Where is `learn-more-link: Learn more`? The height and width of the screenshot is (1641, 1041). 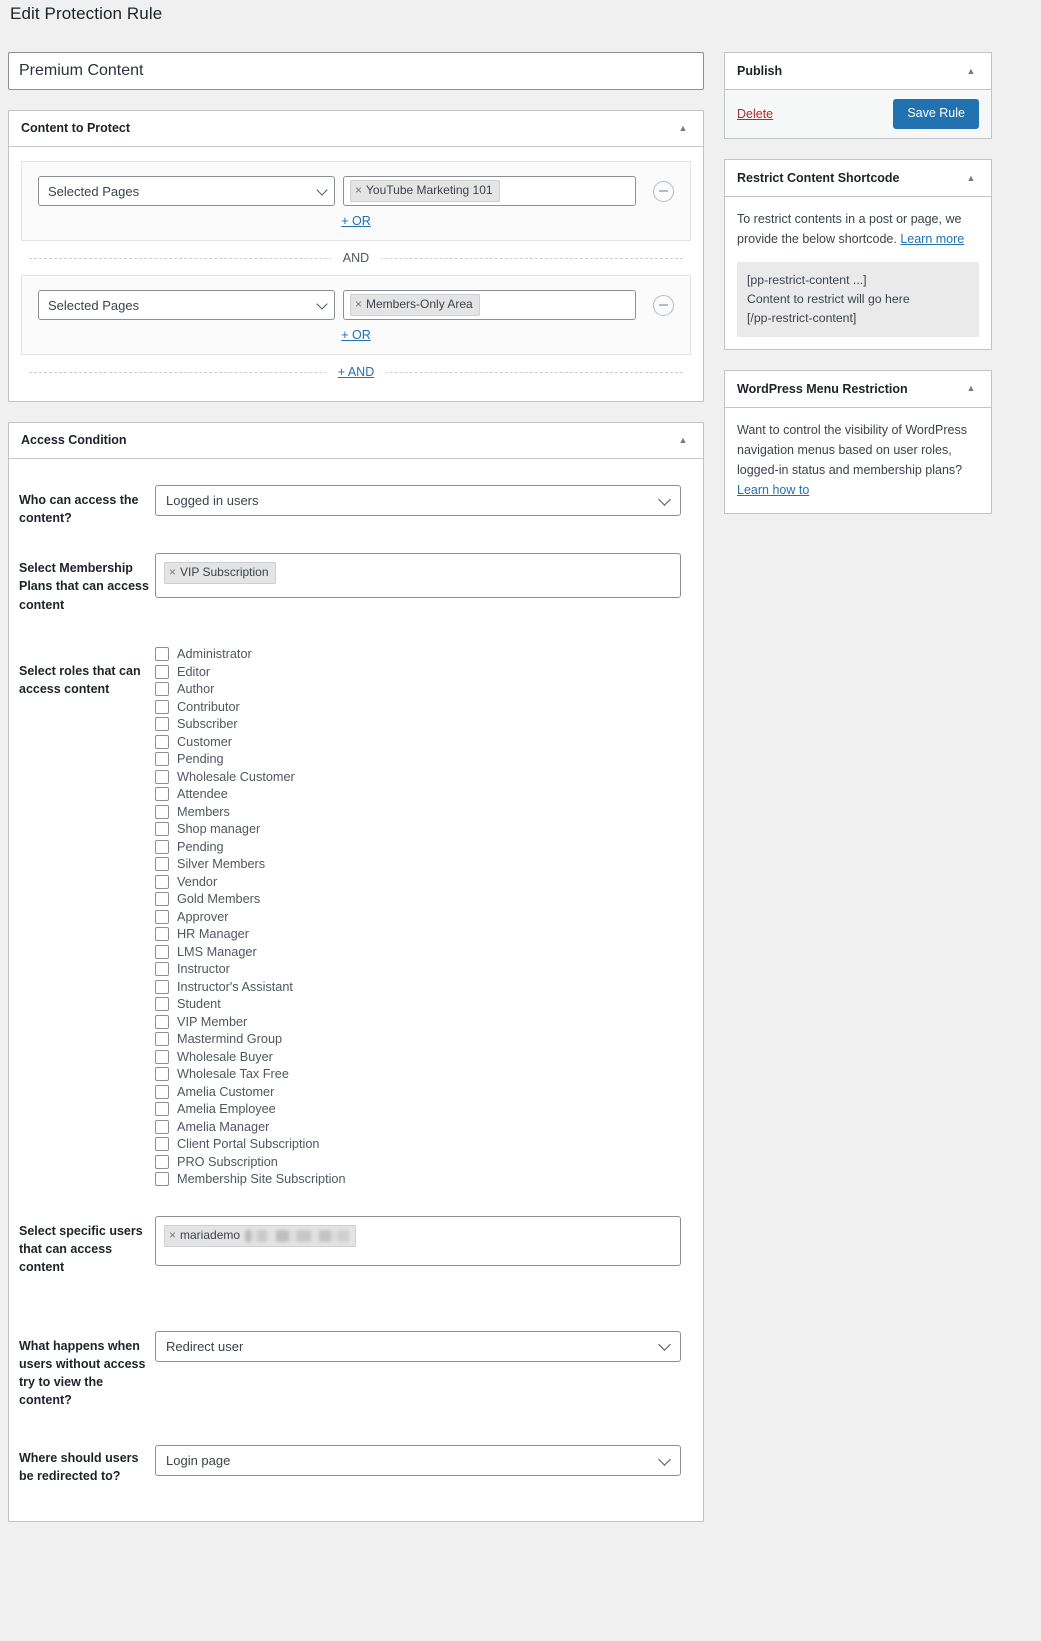
learn-more-link: Learn more is located at coordinates (932, 239).